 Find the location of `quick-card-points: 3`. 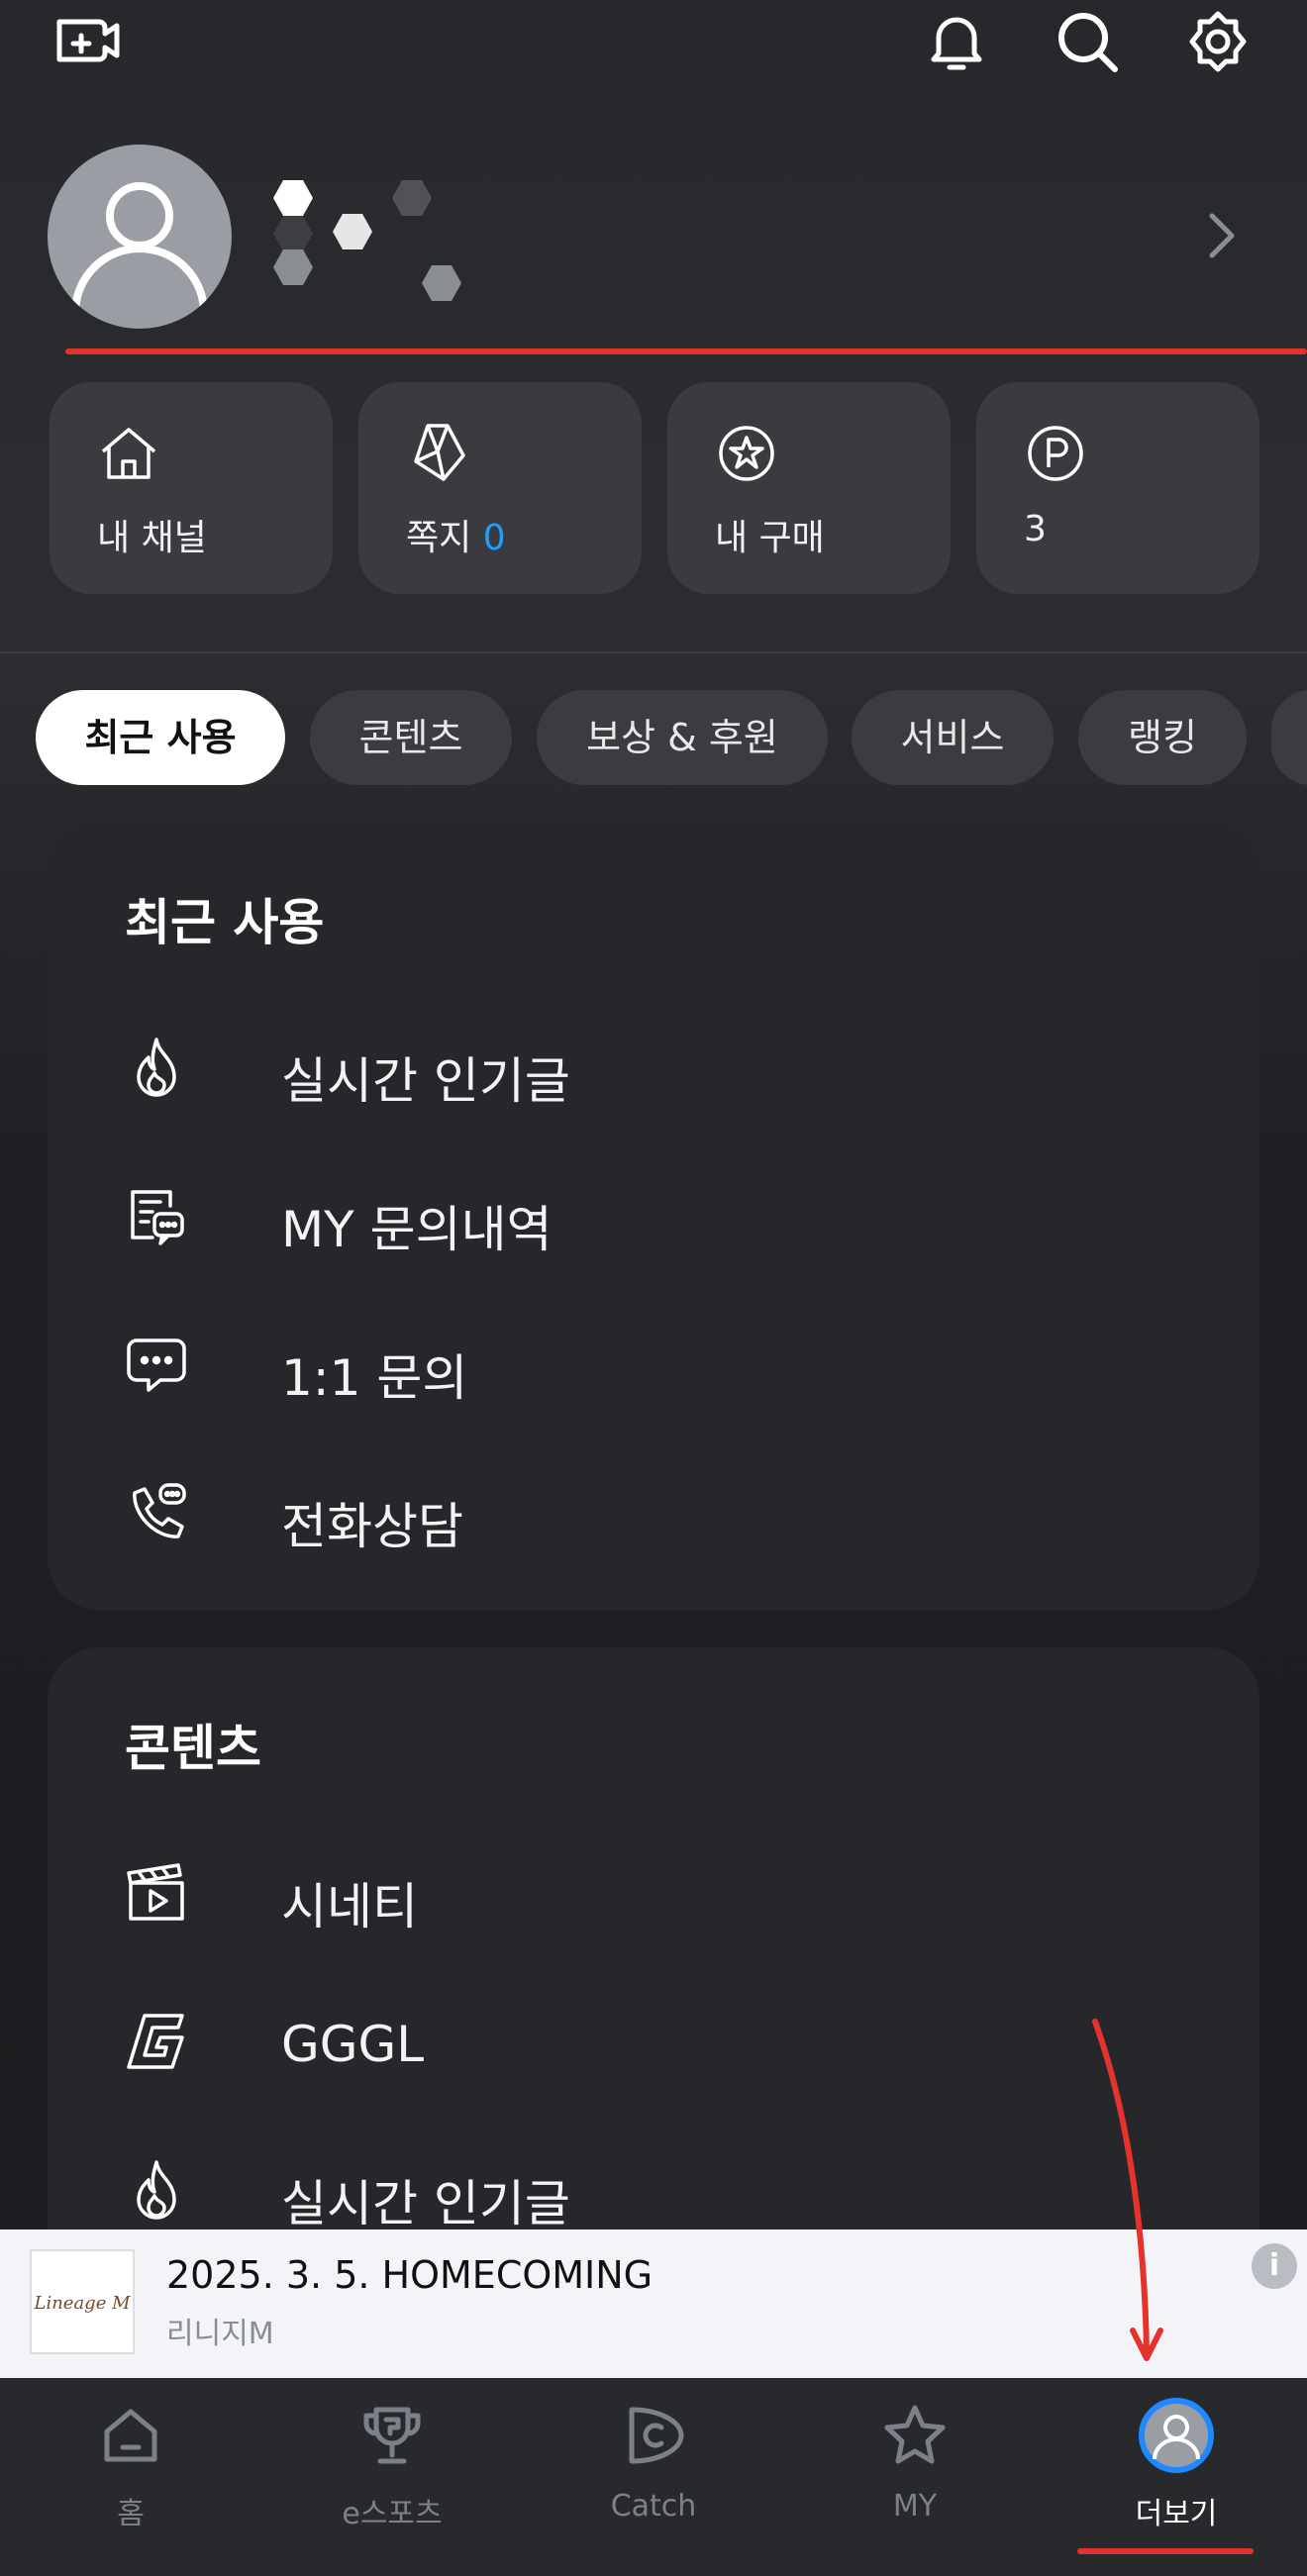

quick-card-points: 3 is located at coordinates (1117, 488).